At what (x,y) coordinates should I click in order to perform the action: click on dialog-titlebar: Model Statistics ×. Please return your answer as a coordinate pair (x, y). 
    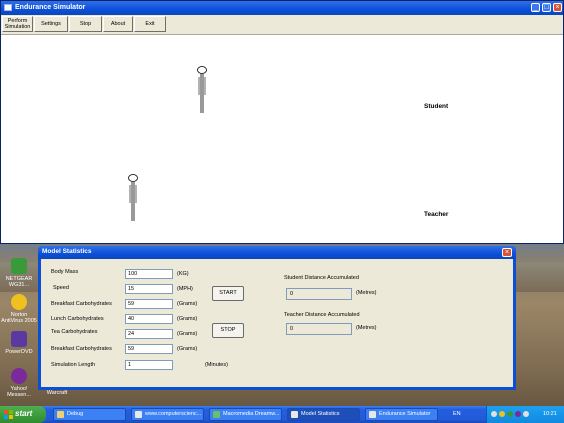
    Looking at the image, I should click on (277, 252).